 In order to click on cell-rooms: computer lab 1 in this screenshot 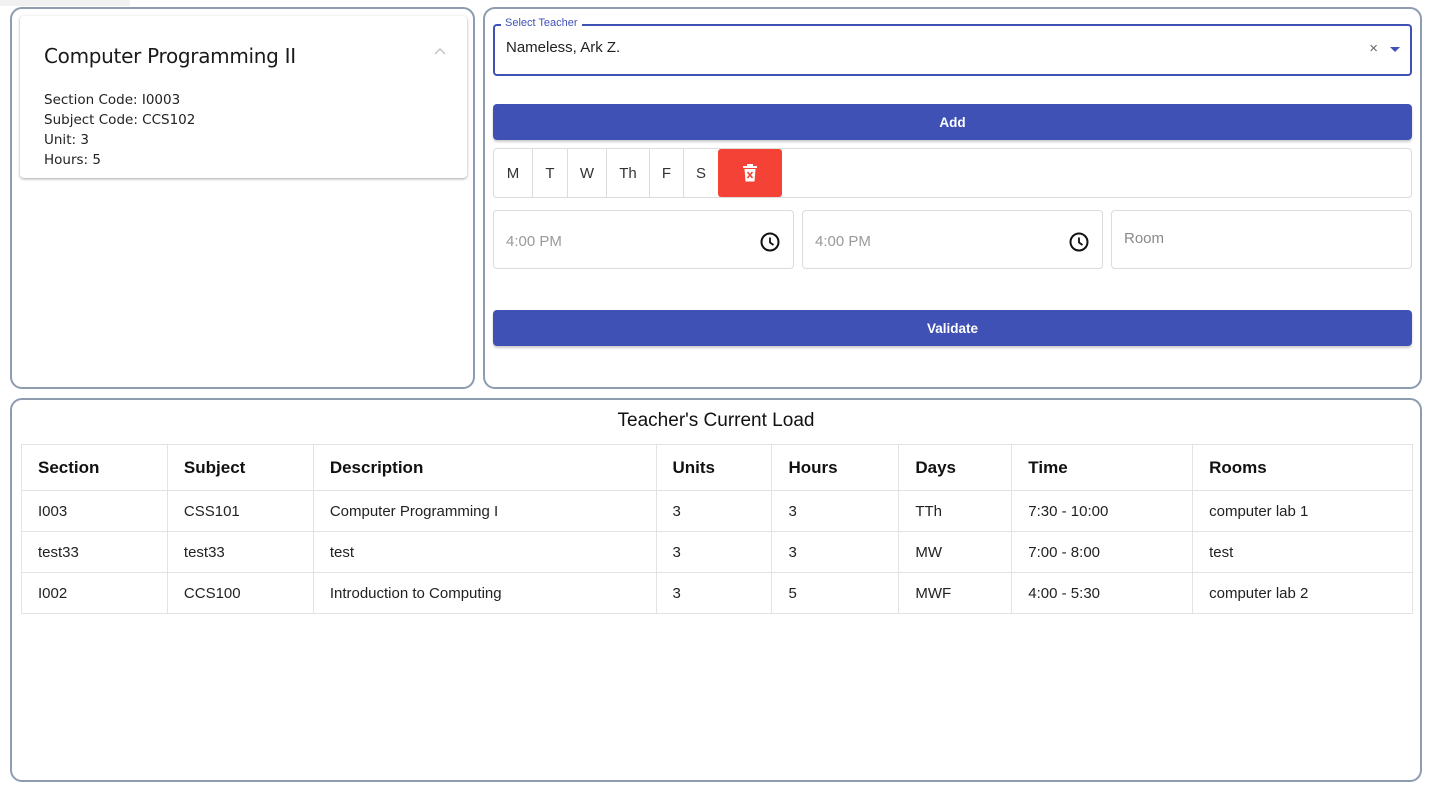, I will do `click(1302, 511)`.